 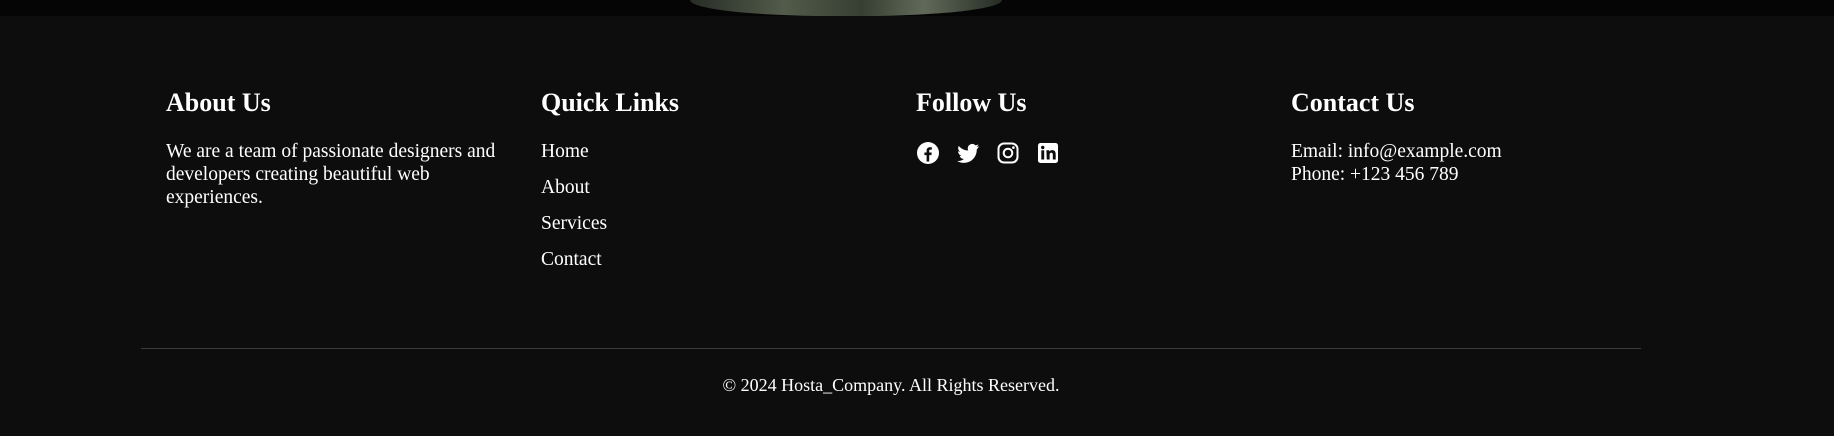 I want to click on contact-phone: Phone: +123 456 789, so click(x=1375, y=174).